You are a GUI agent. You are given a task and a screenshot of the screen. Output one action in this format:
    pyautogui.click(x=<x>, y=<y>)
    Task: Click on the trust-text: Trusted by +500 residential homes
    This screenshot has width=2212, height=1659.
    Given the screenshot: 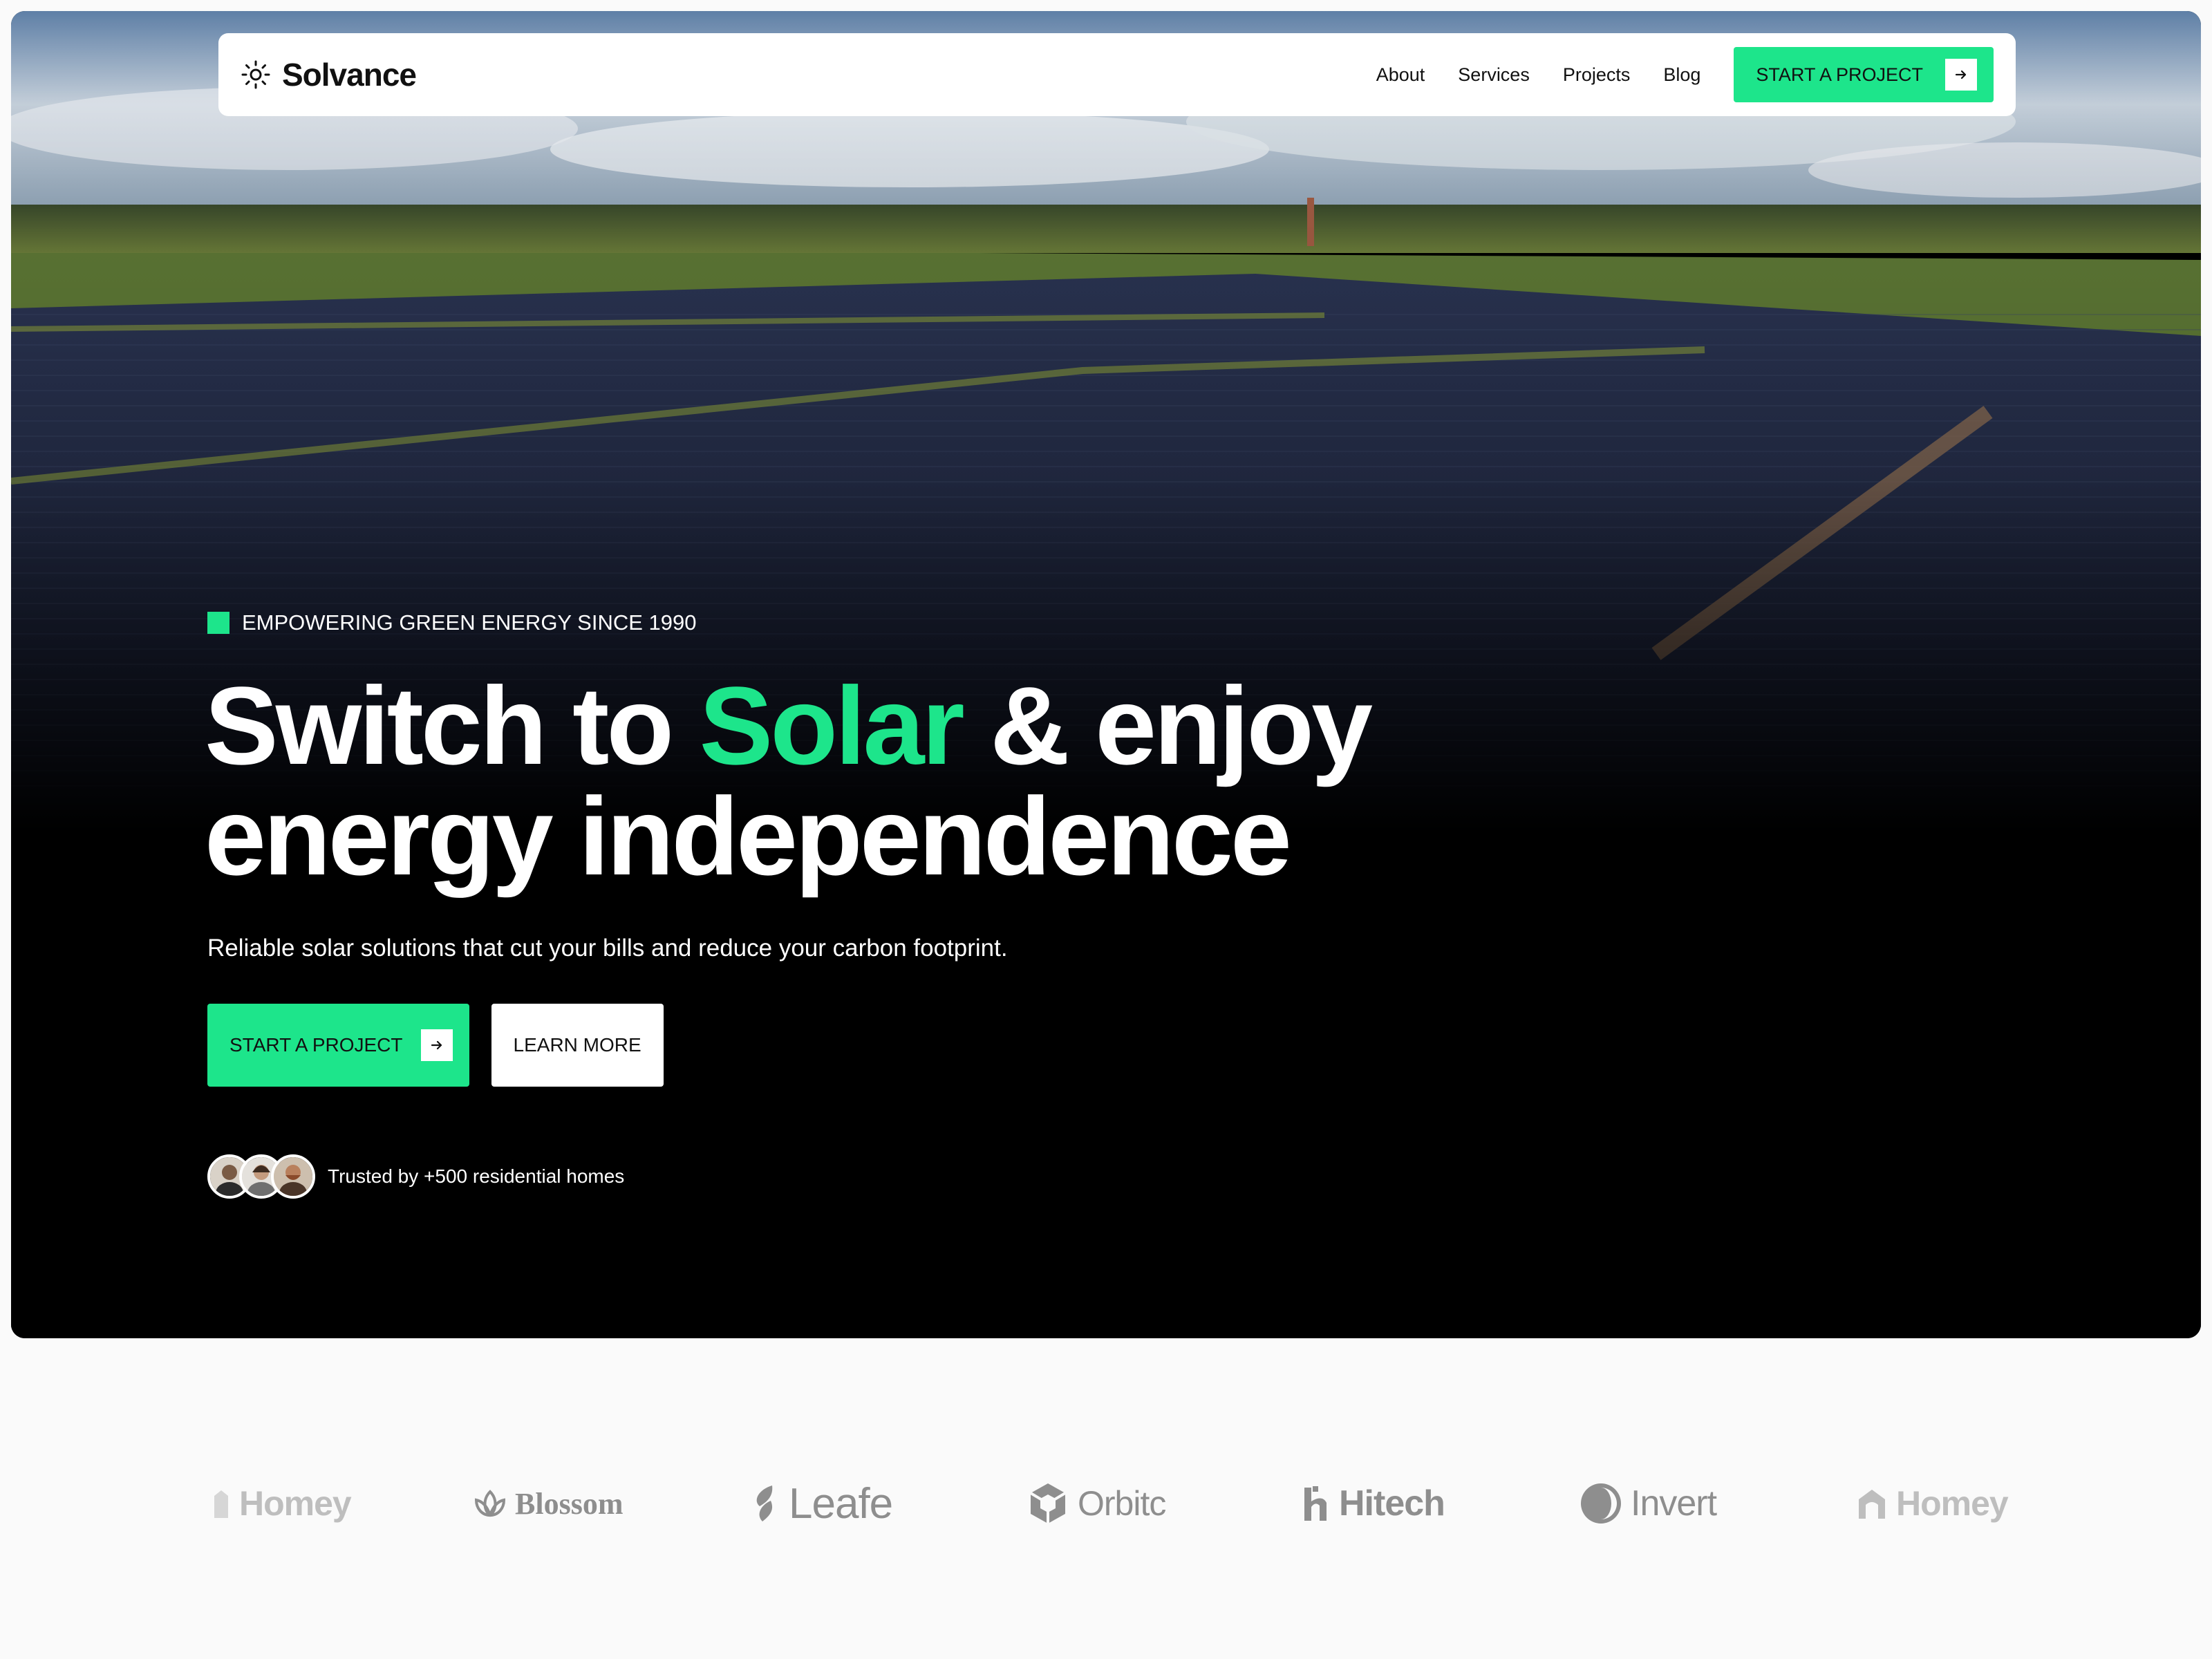 What is the action you would take?
    pyautogui.click(x=476, y=1176)
    